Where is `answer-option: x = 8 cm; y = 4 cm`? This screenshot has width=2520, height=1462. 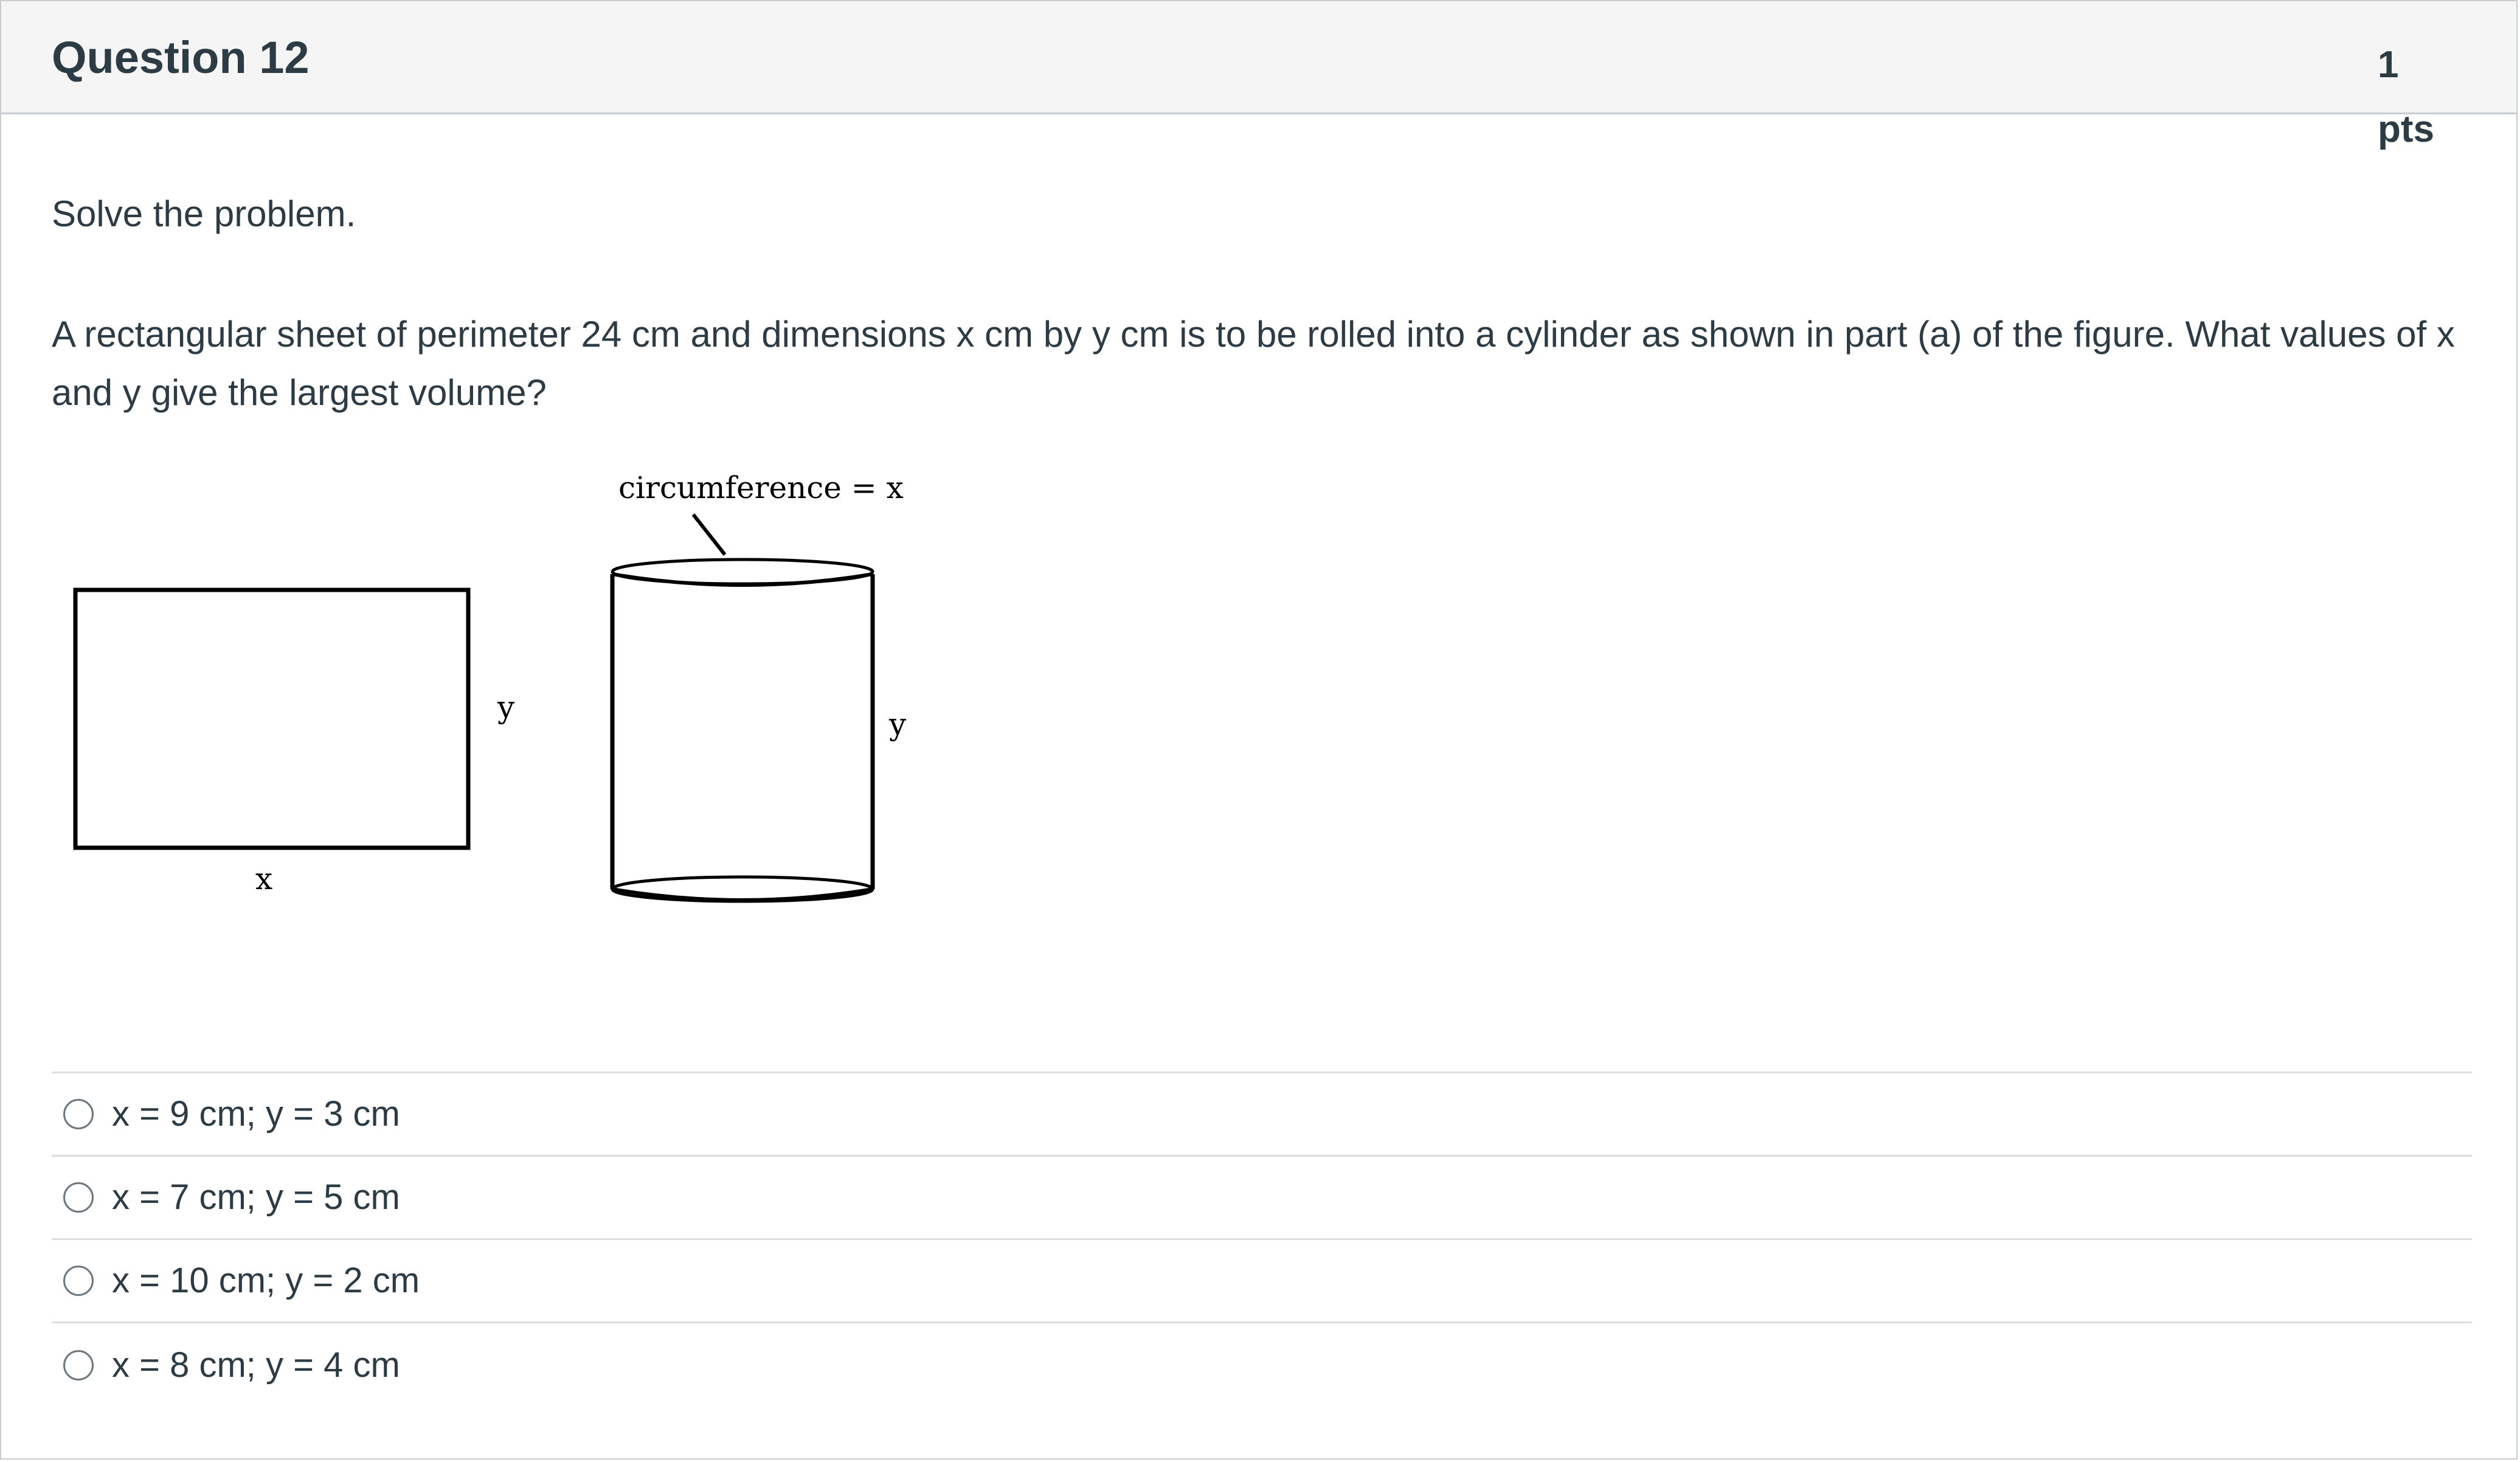
answer-option: x = 8 cm; y = 4 cm is located at coordinates (1262, 1365).